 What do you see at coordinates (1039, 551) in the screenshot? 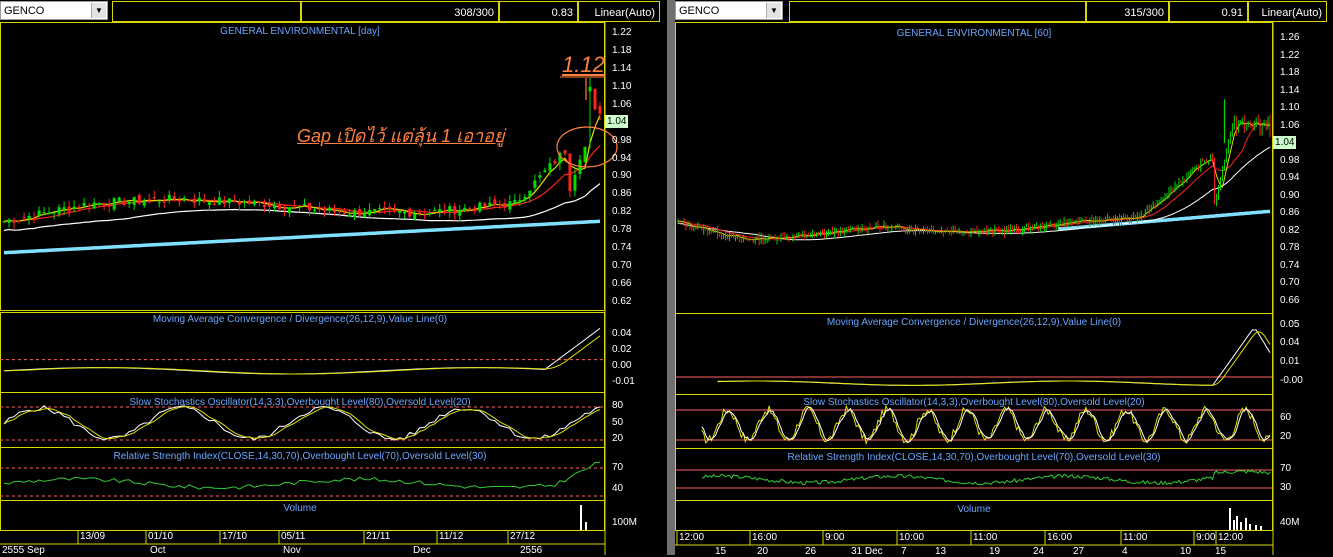
I see `x-tick2-right-7: 24` at bounding box center [1039, 551].